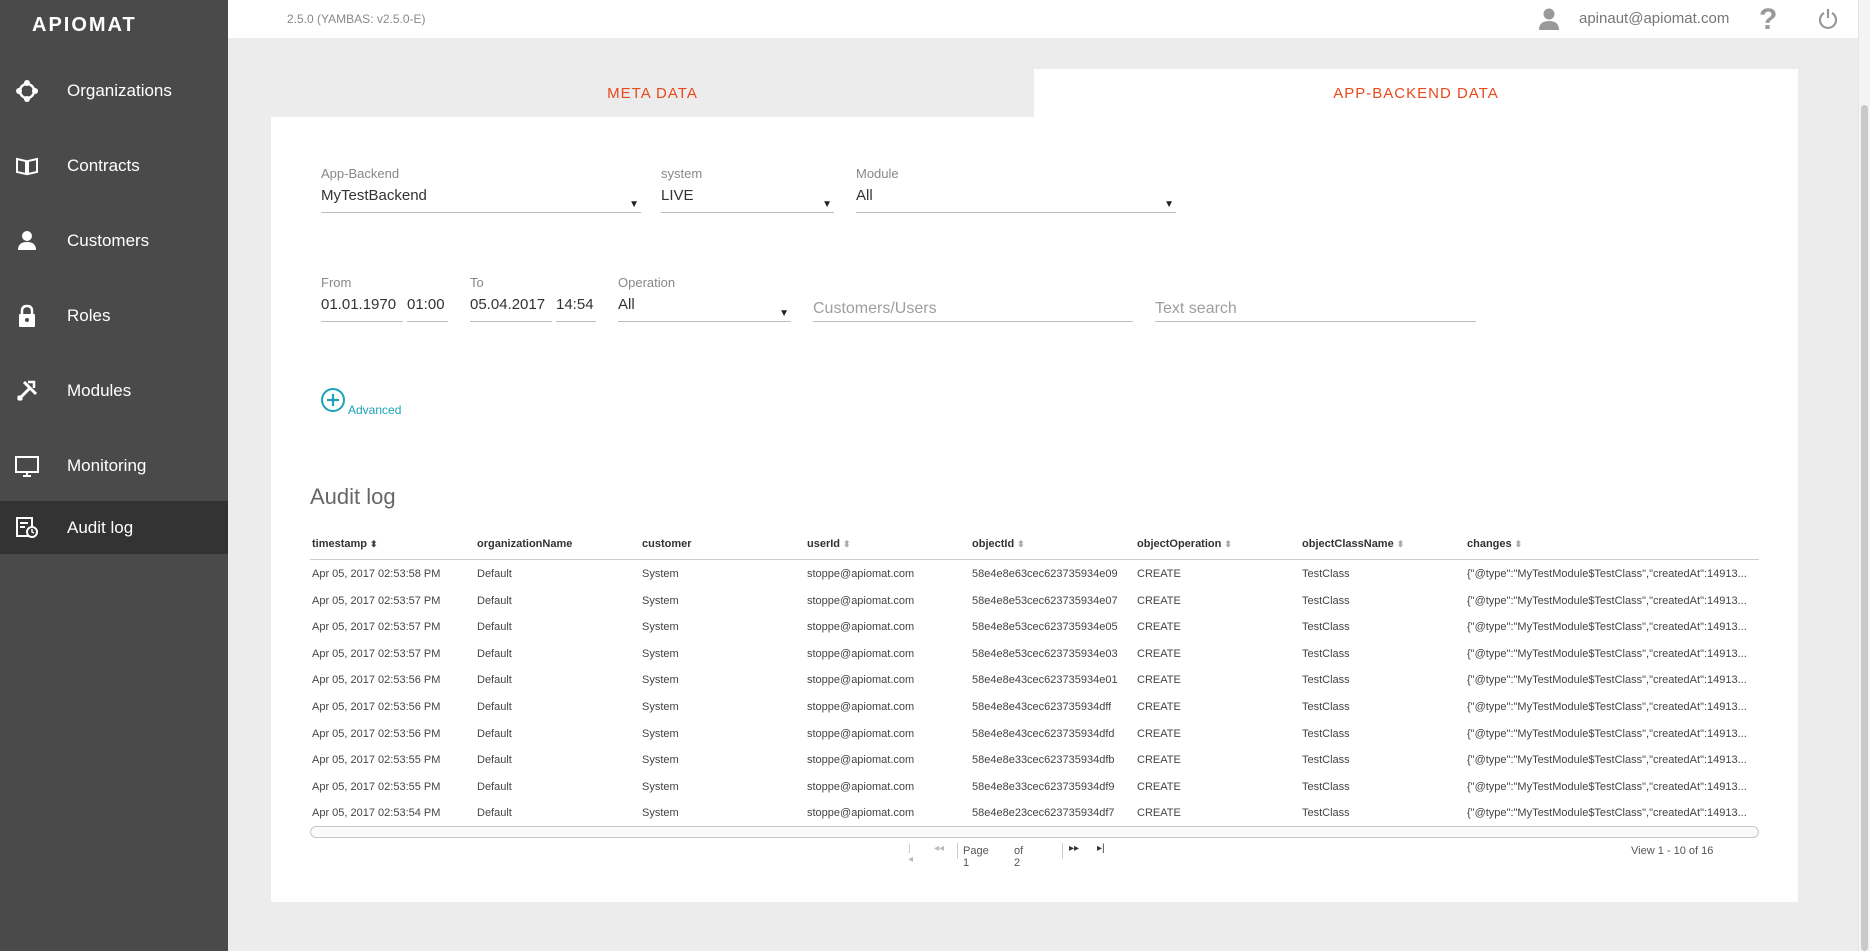 The width and height of the screenshot is (1870, 951). What do you see at coordinates (704, 298) in the screenshot?
I see `operation-select: Operation All ▼` at bounding box center [704, 298].